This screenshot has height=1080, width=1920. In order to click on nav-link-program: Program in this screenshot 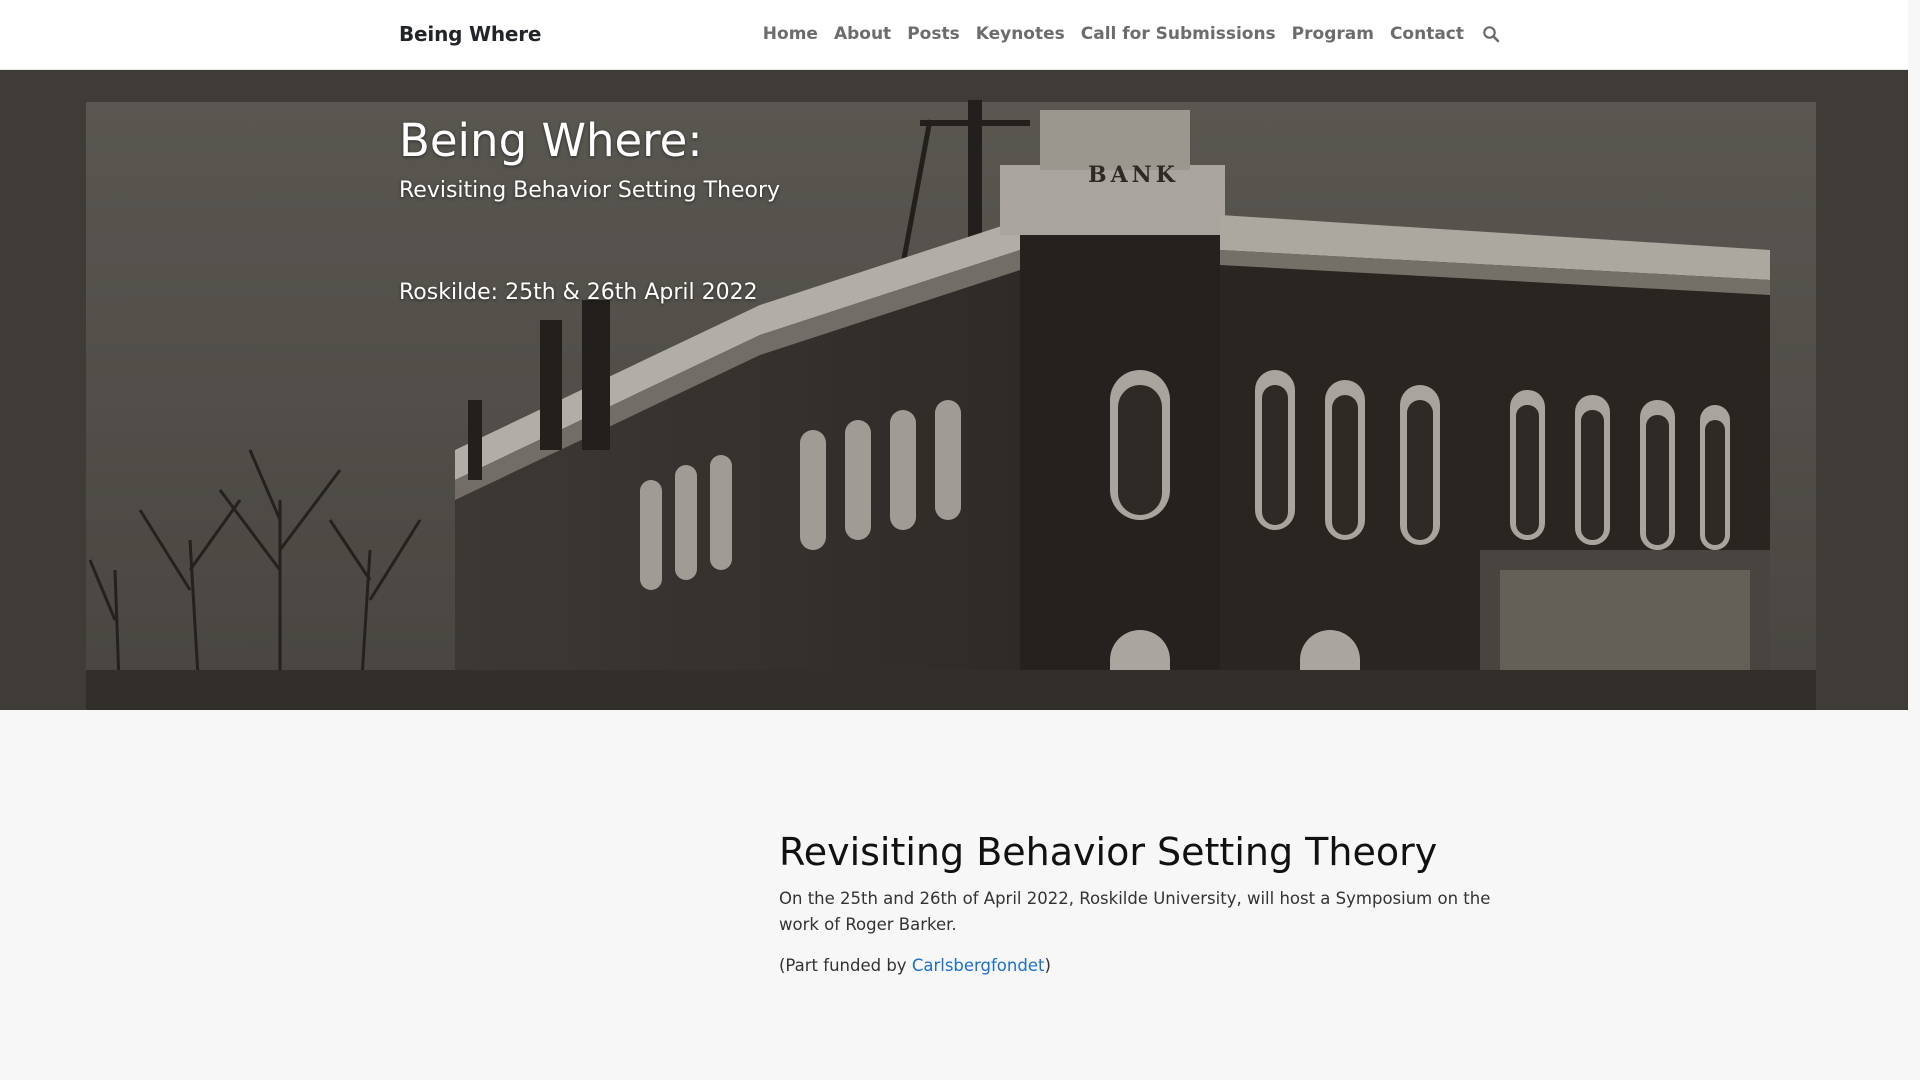, I will do `click(1333, 34)`.